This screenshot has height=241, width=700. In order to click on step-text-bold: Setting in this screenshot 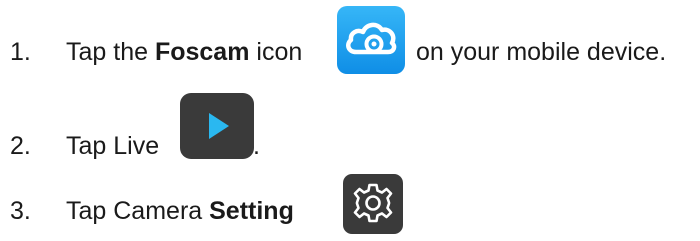, I will do `click(251, 211)`.